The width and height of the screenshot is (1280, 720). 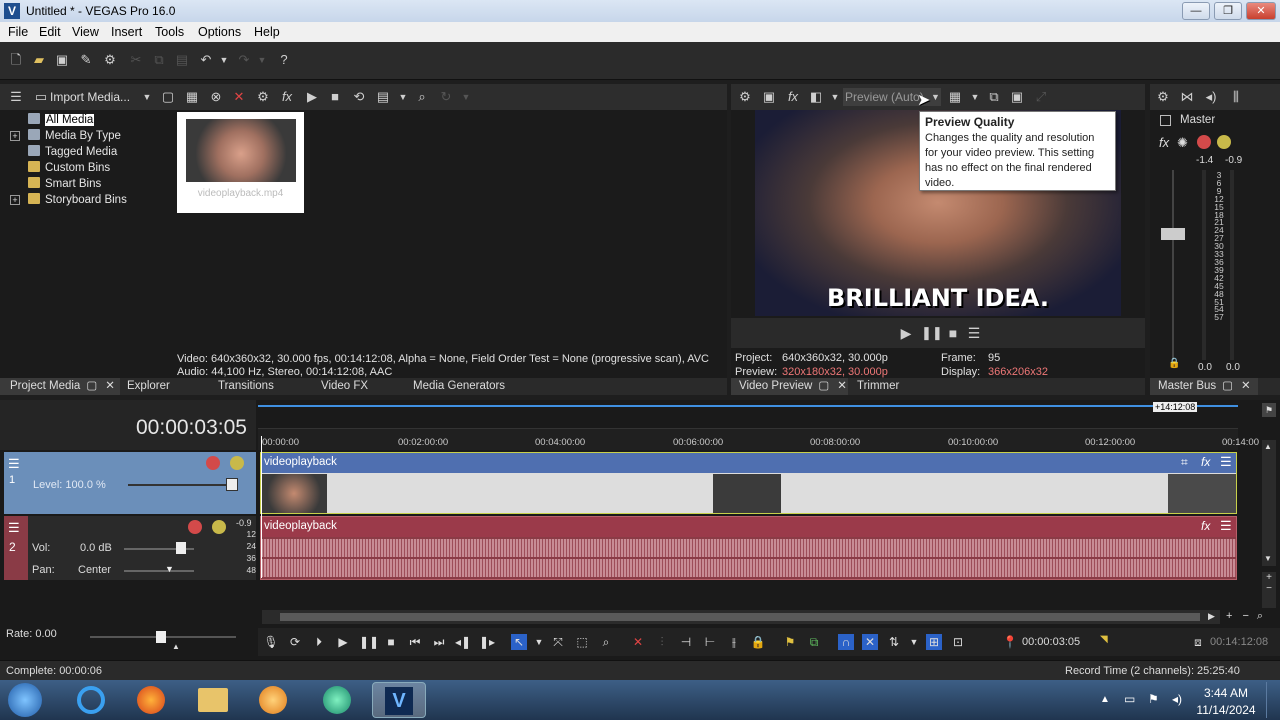 I want to click on menu-help: Help, so click(x=267, y=32).